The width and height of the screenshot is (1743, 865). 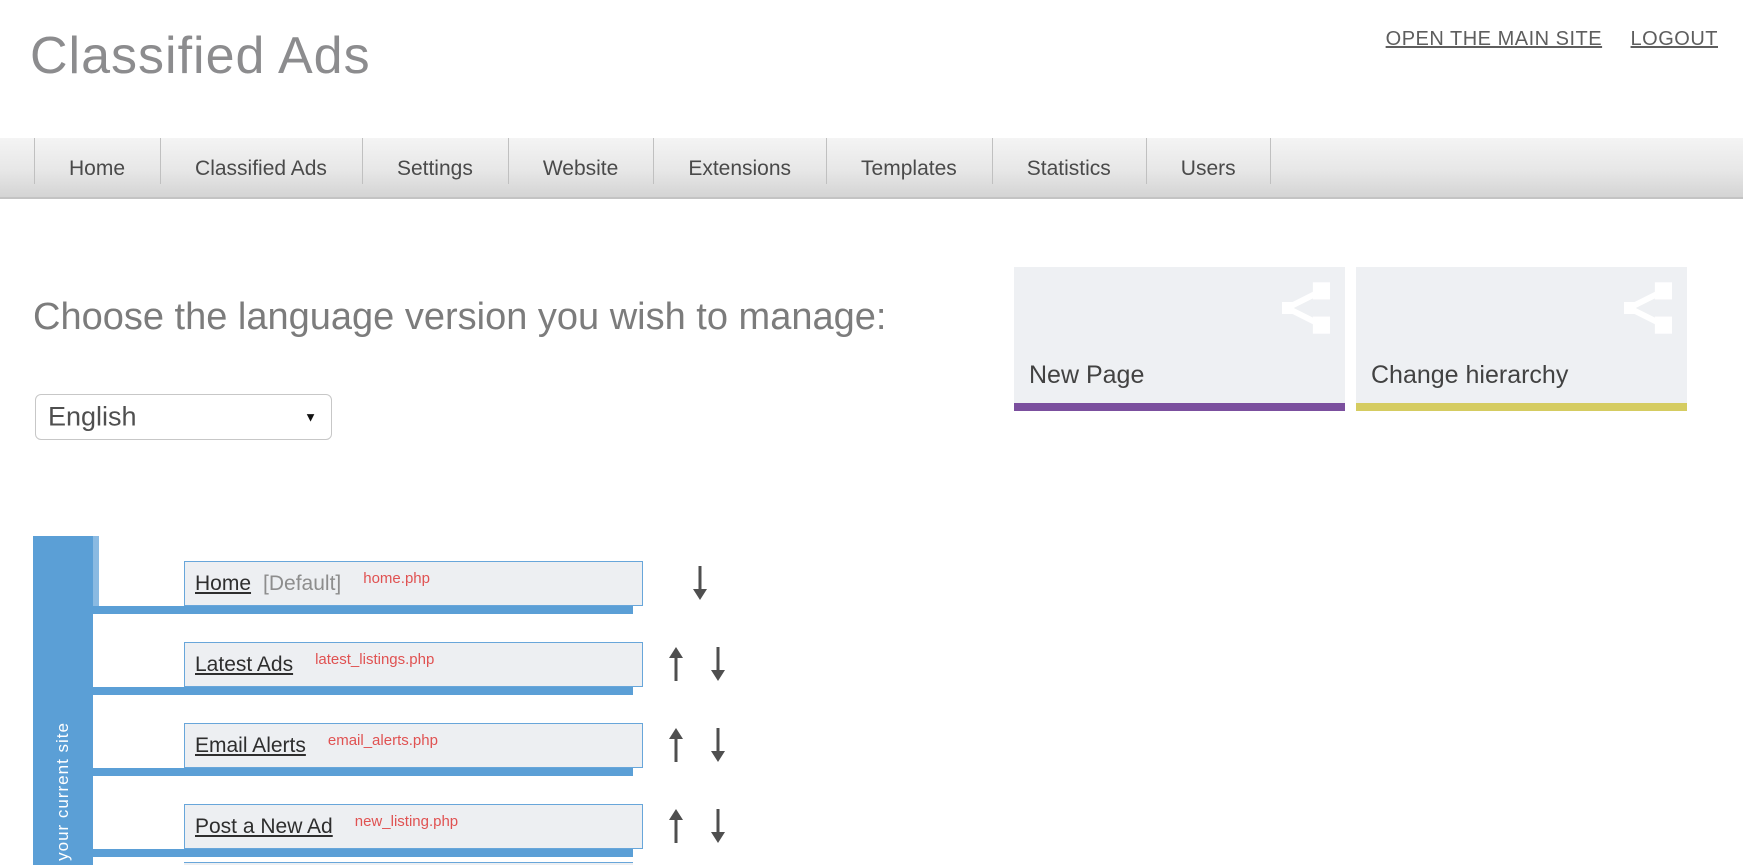 I want to click on language-select-value: English, so click(x=92, y=416).